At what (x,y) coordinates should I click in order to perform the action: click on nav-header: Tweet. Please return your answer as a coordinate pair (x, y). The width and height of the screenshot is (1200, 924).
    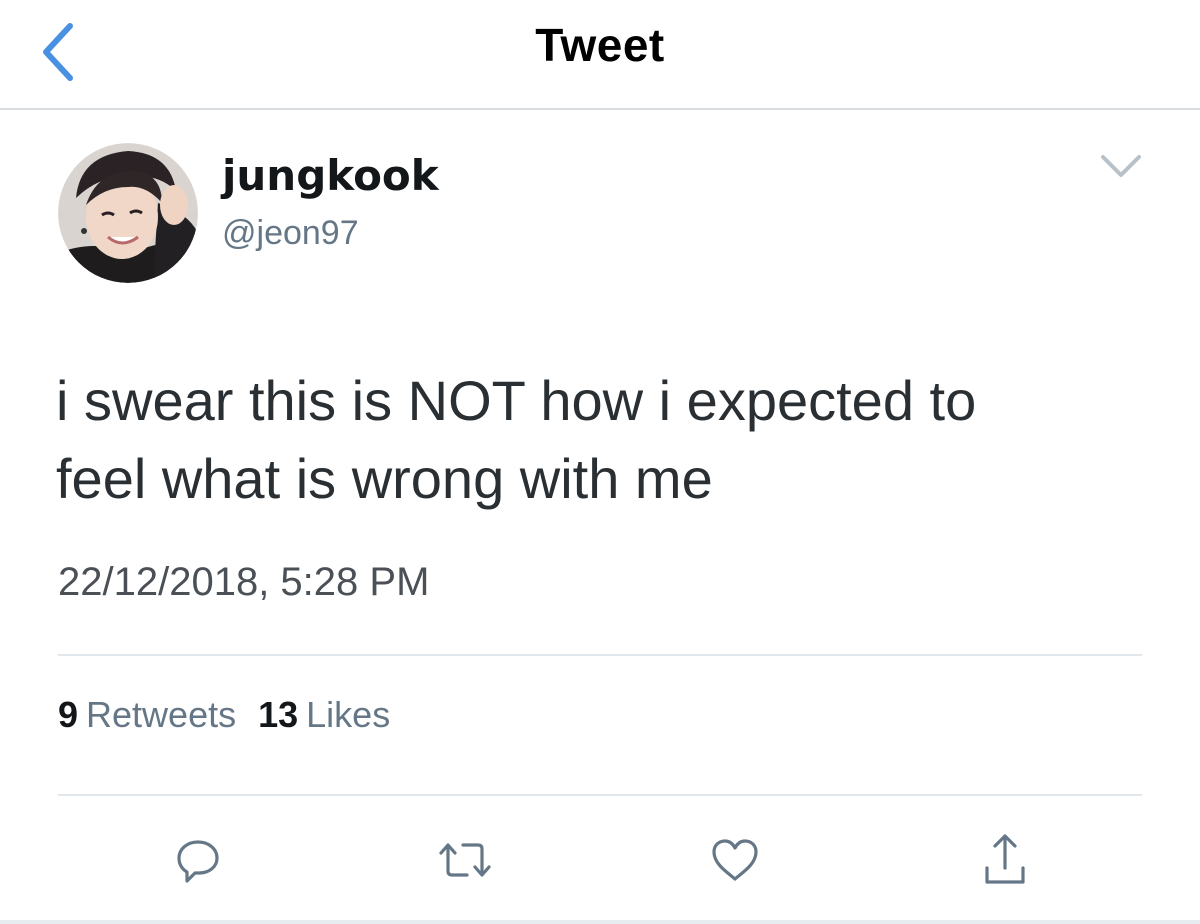
    Looking at the image, I should click on (600, 55).